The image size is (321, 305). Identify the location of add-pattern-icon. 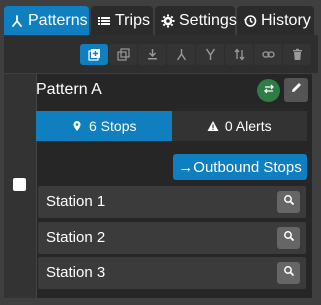
(94, 54).